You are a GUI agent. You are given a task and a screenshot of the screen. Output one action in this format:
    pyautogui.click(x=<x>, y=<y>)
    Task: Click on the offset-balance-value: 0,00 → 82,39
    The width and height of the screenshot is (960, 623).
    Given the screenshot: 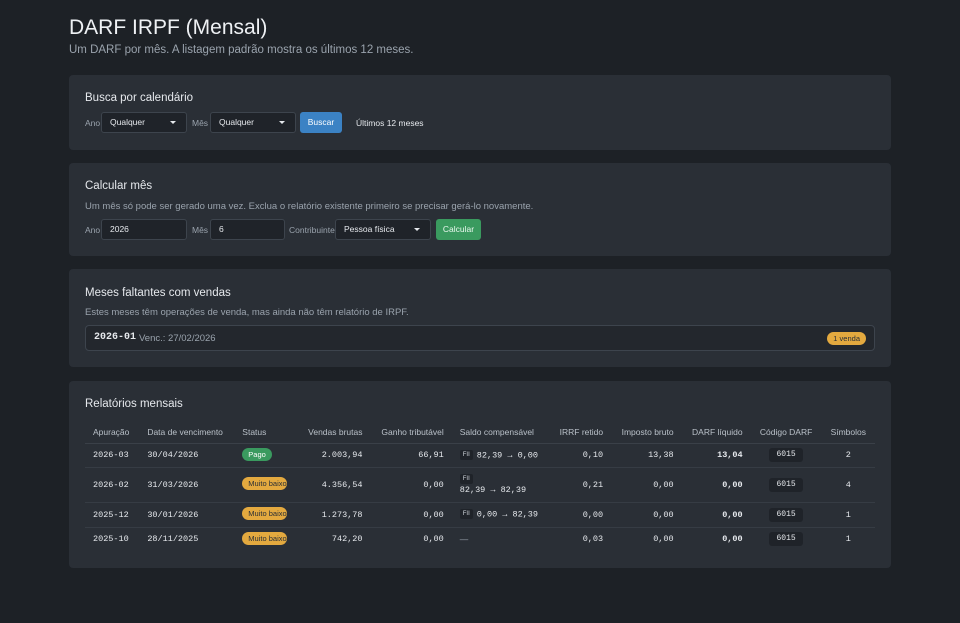 What is the action you would take?
    pyautogui.click(x=507, y=514)
    